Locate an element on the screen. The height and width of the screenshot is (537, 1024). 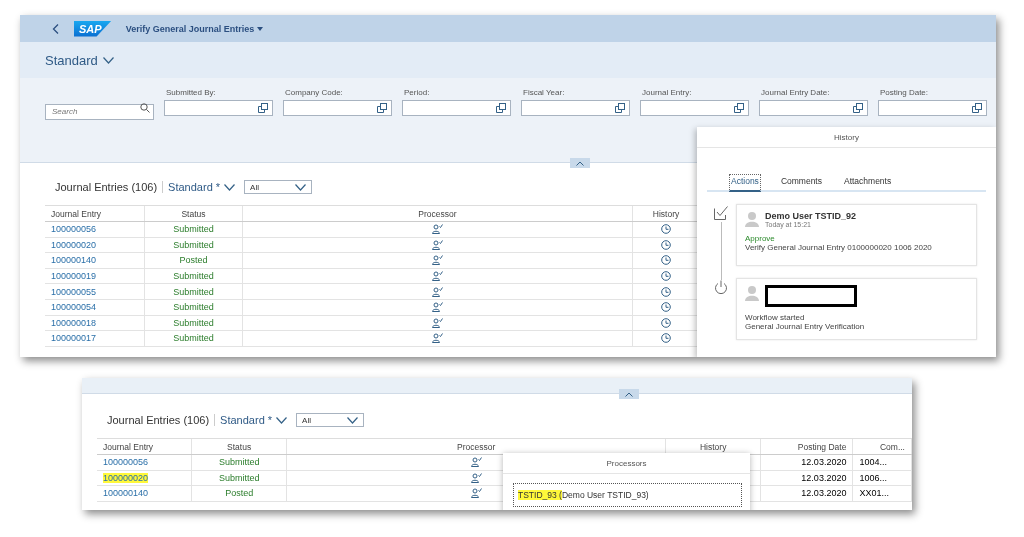
journal-entry-link: 100000017 is located at coordinates (74, 338).